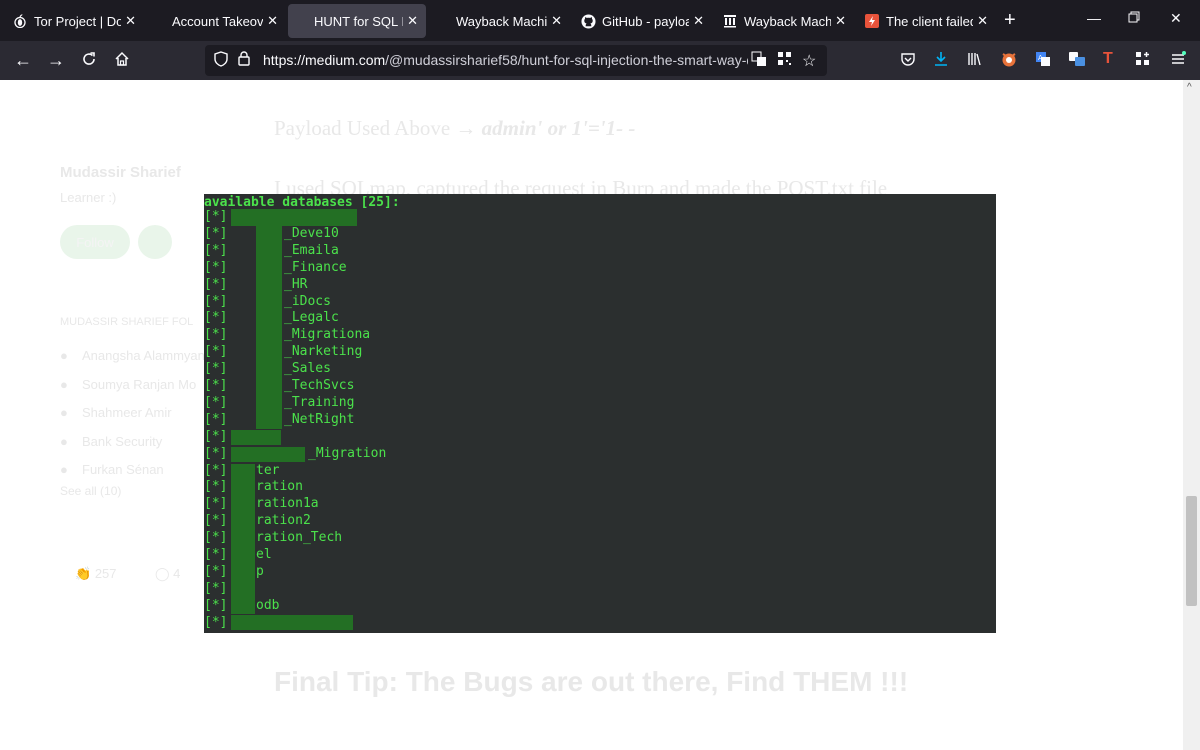 The width and height of the screenshot is (1200, 750). Describe the element at coordinates (646, 21) in the screenshot. I see `tab-title: GitHub - payloadb` at that location.